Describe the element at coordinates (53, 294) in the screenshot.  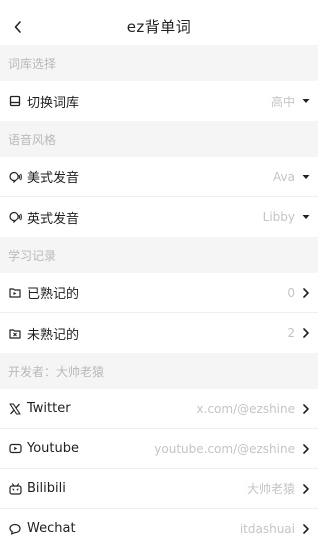
I see `known-words-label: 已熟记的` at that location.